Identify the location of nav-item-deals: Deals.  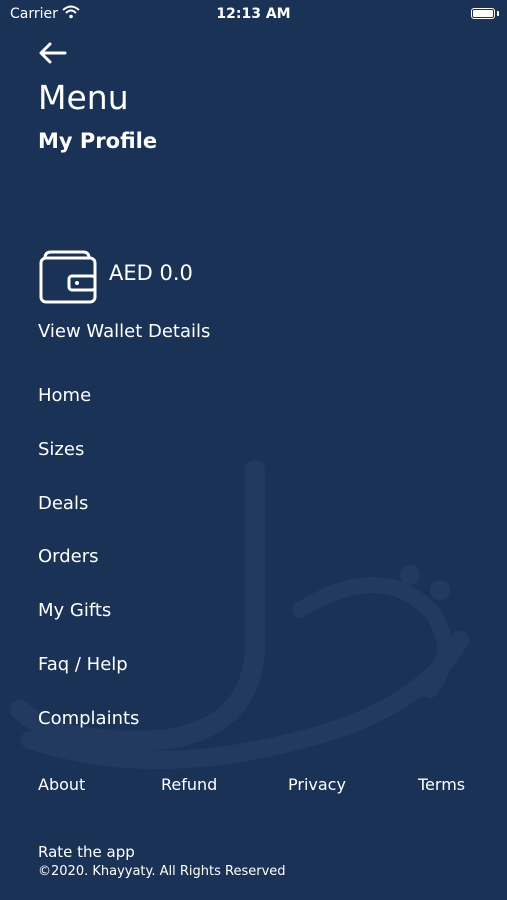
(63, 503).